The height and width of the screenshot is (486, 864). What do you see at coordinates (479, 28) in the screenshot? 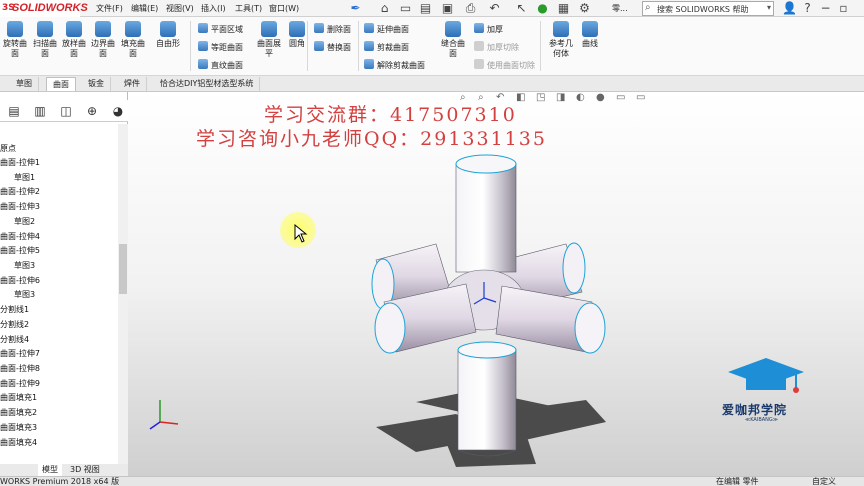
I see `thicken-icon` at bounding box center [479, 28].